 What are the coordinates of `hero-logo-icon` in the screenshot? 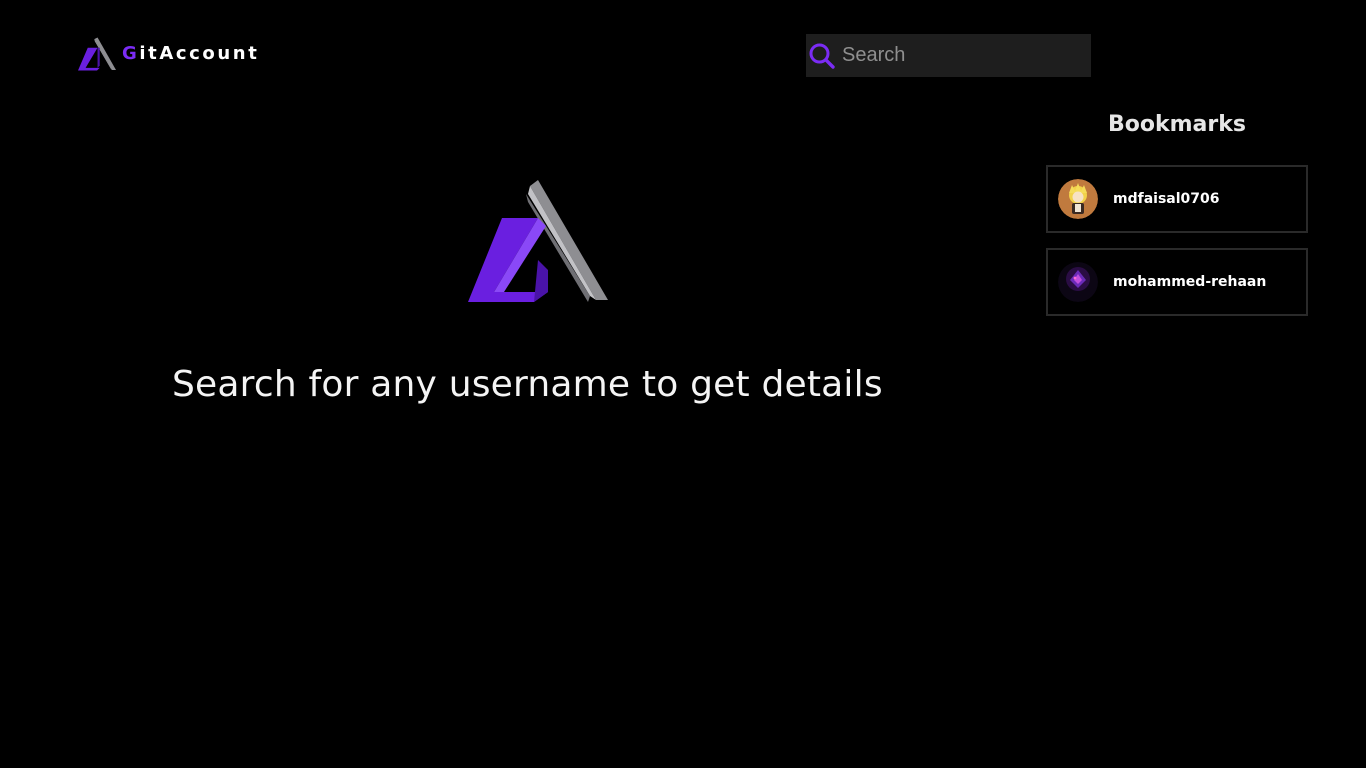 It's located at (538, 241).